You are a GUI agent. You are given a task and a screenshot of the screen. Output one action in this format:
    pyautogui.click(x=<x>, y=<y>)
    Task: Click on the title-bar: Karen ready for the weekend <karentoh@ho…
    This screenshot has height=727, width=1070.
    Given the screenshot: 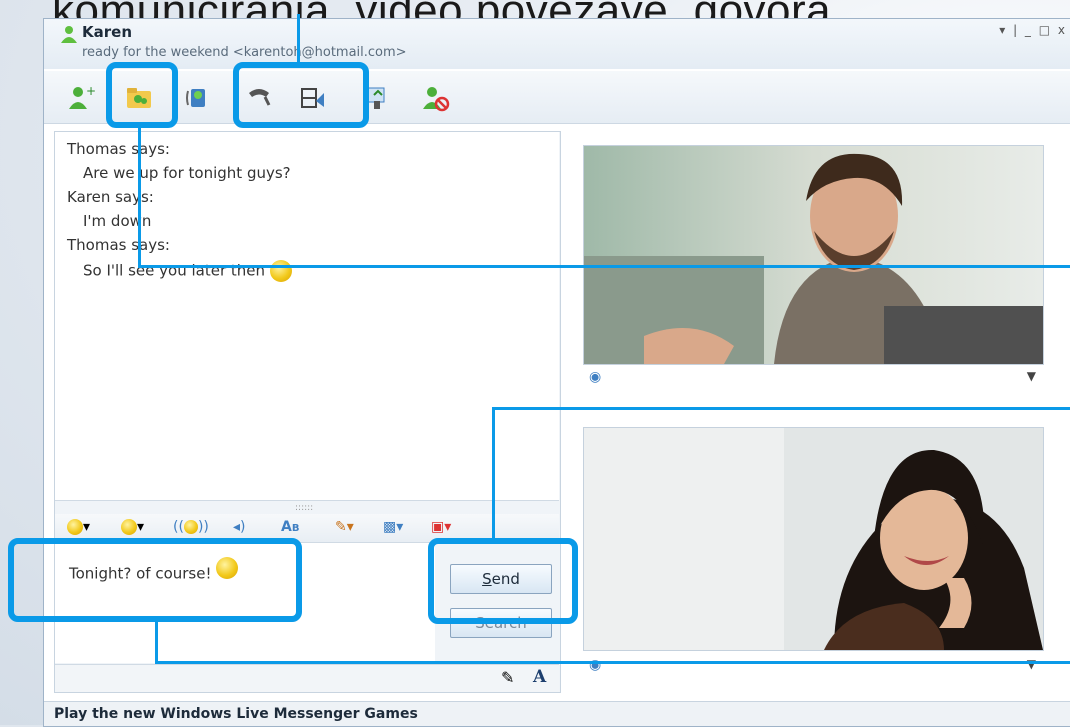 What is the action you would take?
    pyautogui.click(x=557, y=44)
    